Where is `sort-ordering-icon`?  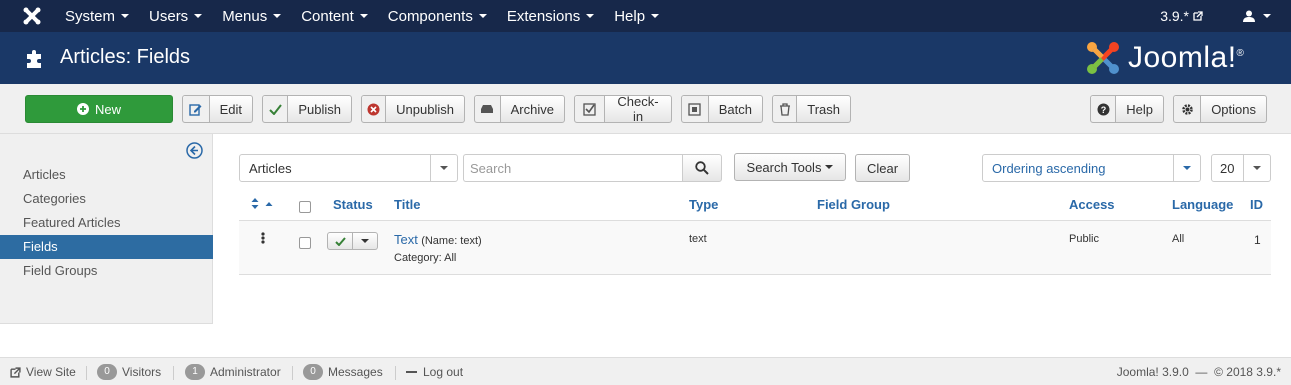
sort-ordering-icon is located at coordinates (262, 203).